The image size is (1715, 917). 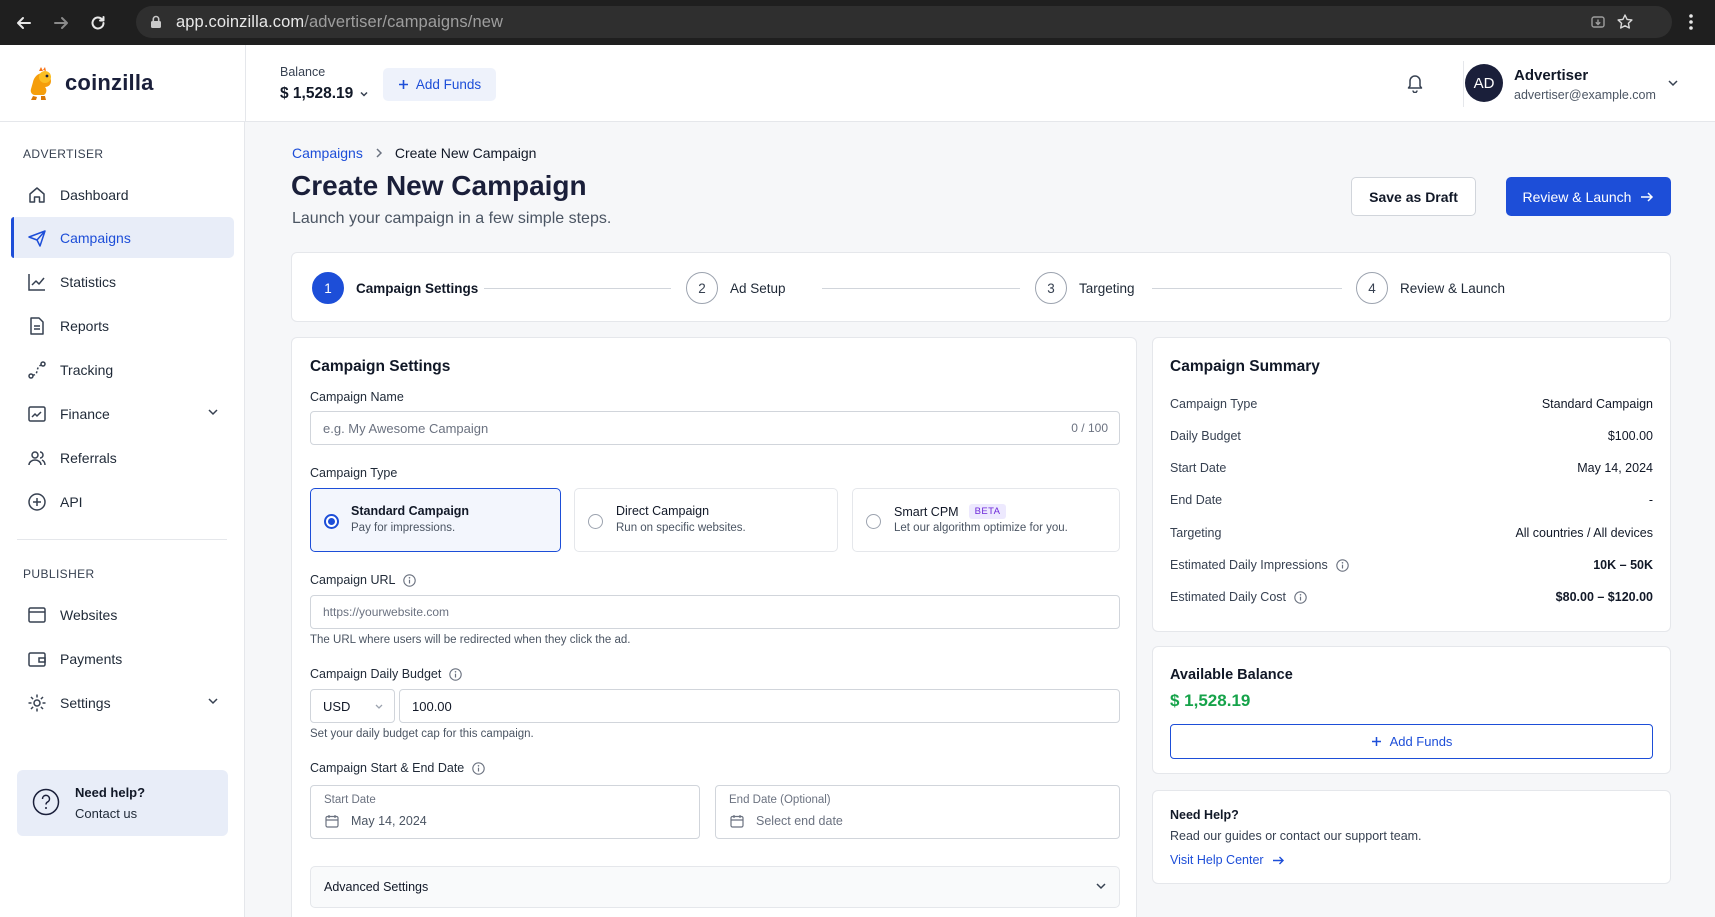 What do you see at coordinates (759, 706) in the screenshot?
I see `daily-budget-input: 100.00` at bounding box center [759, 706].